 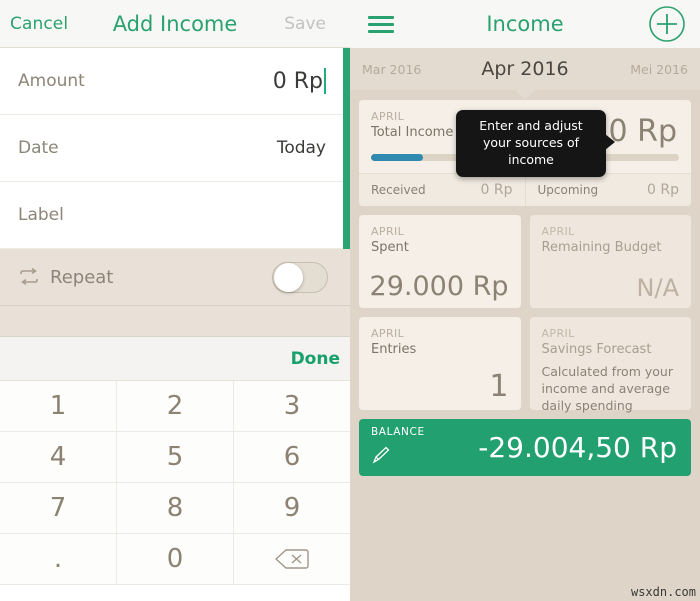 I want to click on keyboard-accessory-bar: Done, so click(x=175, y=358).